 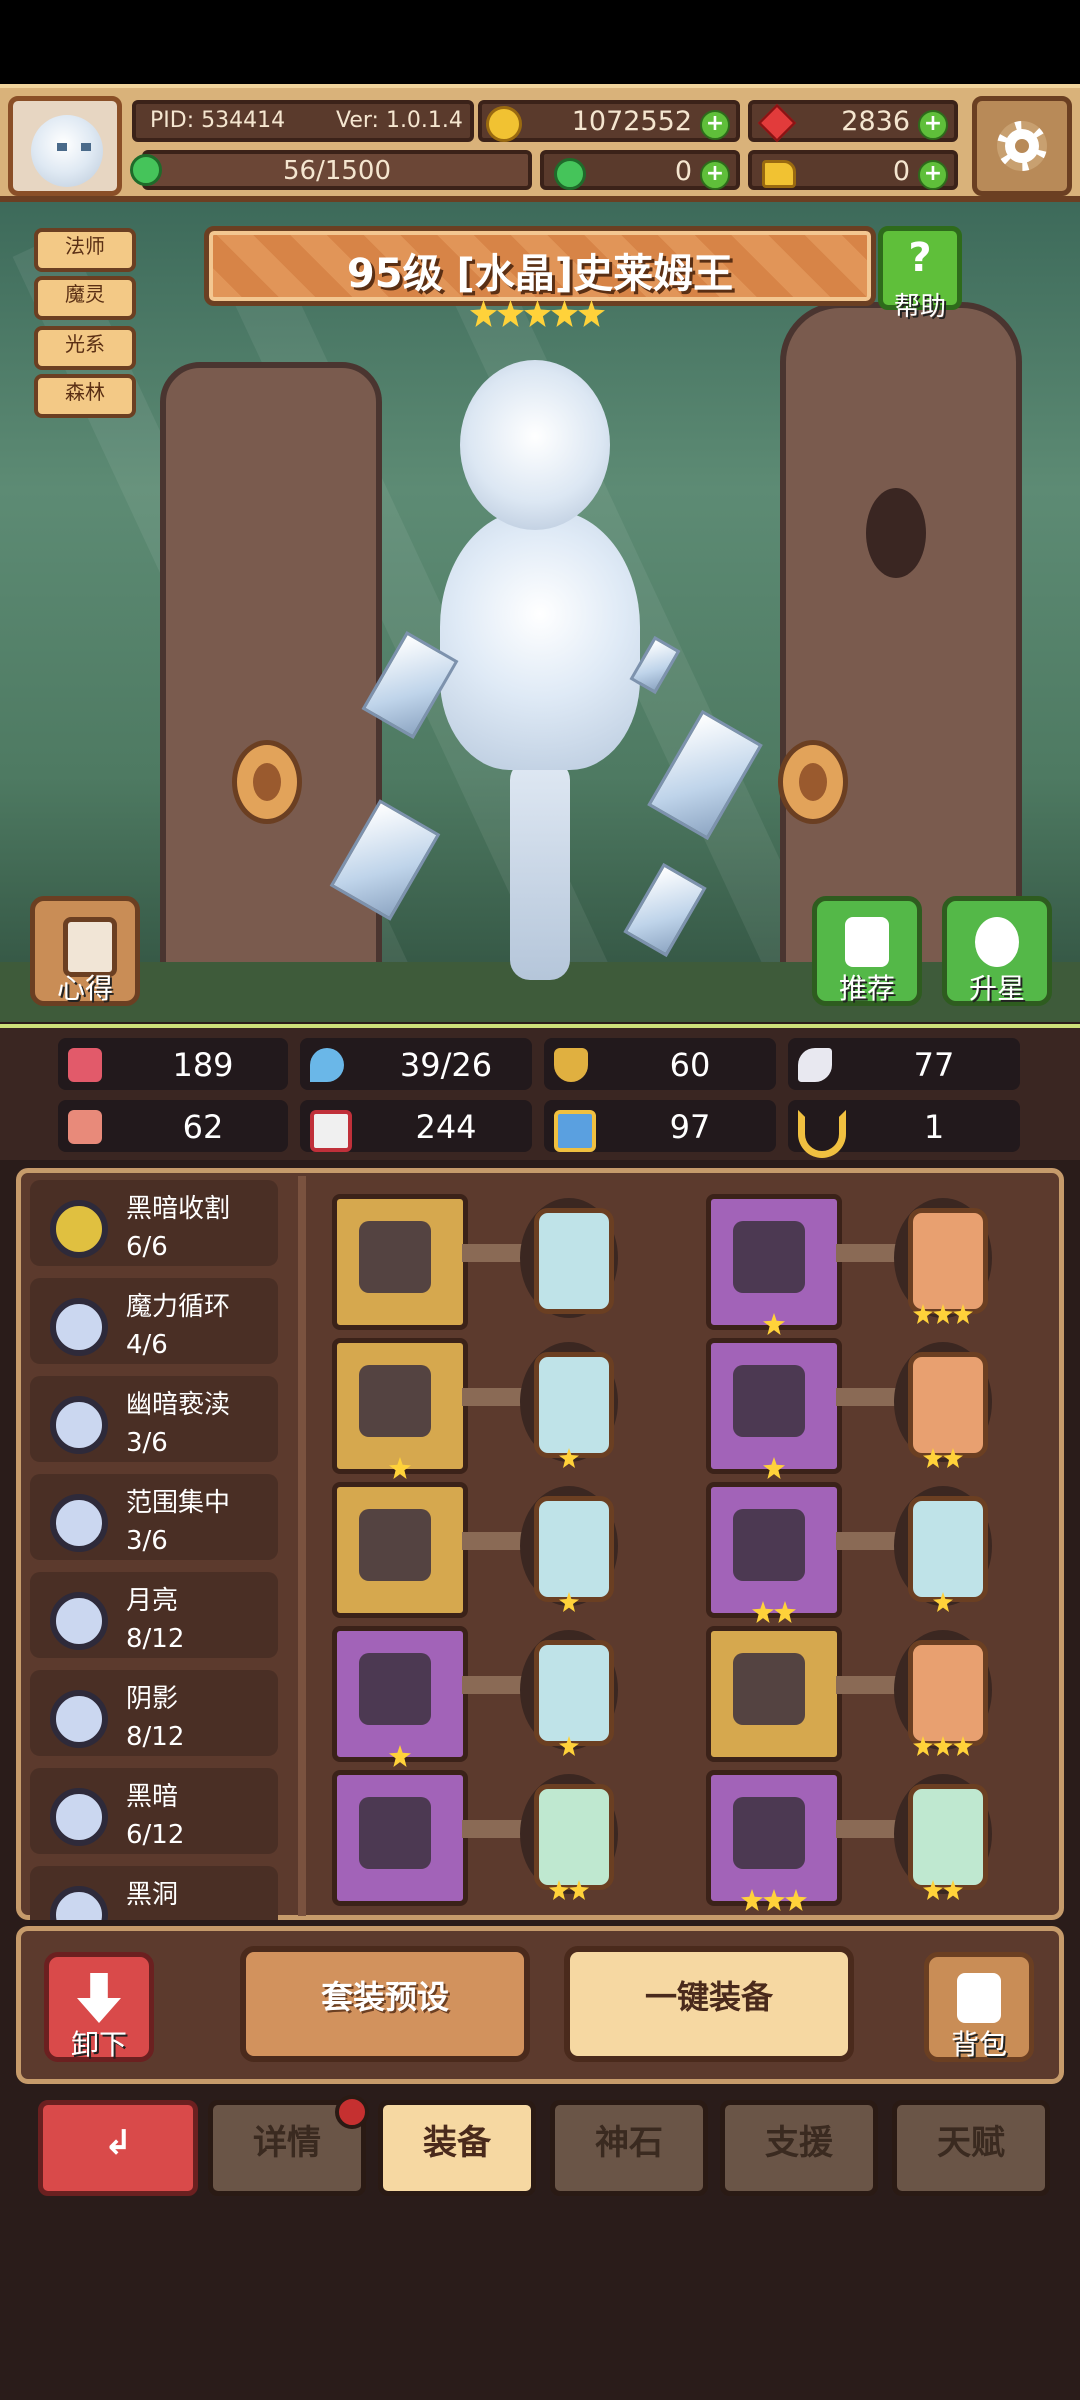 What do you see at coordinates (769, 1833) in the screenshot?
I see `boots-icon` at bounding box center [769, 1833].